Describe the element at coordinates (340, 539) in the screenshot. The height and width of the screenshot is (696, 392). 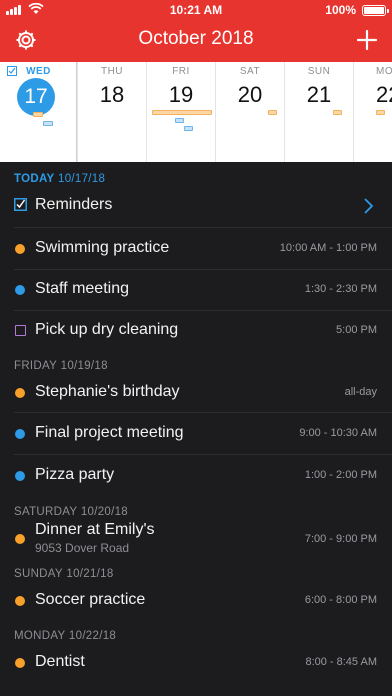
I see `event-time: 7:00 - 9:00 PM` at that location.